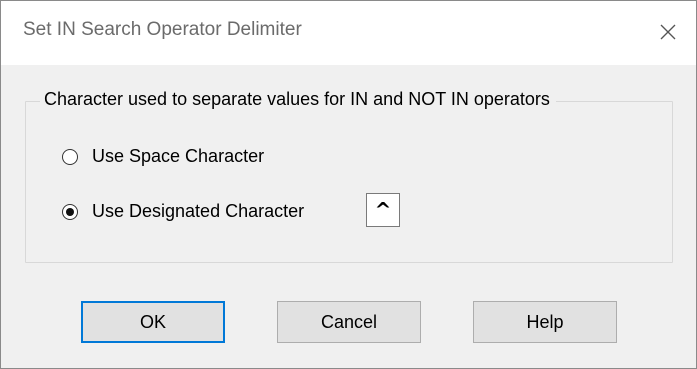  What do you see at coordinates (349, 322) in the screenshot?
I see `cancel-button: Cancel` at bounding box center [349, 322].